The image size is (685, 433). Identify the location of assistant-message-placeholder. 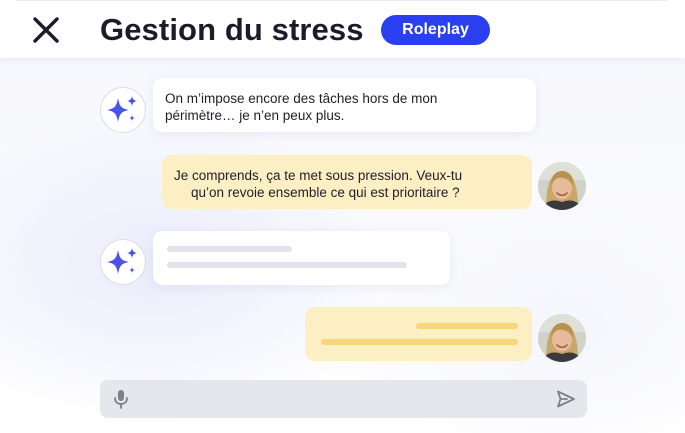
(301, 258).